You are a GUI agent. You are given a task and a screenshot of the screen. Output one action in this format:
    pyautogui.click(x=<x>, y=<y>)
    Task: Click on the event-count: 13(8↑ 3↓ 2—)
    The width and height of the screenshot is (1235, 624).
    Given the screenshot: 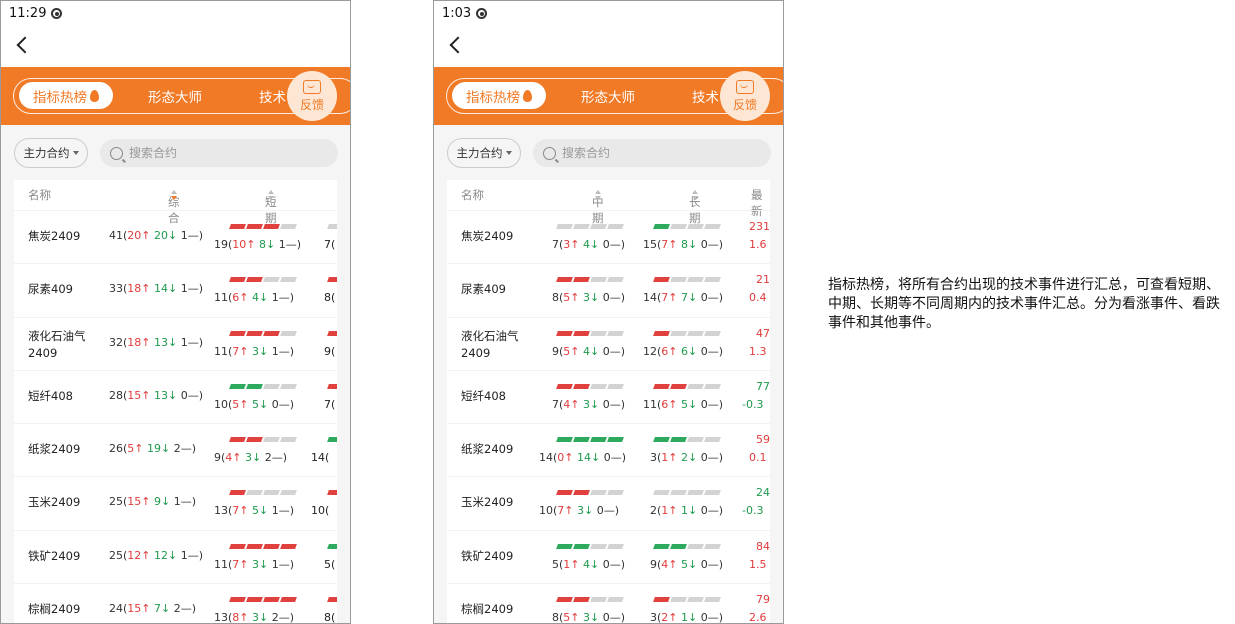 What is the action you would take?
    pyautogui.click(x=254, y=617)
    